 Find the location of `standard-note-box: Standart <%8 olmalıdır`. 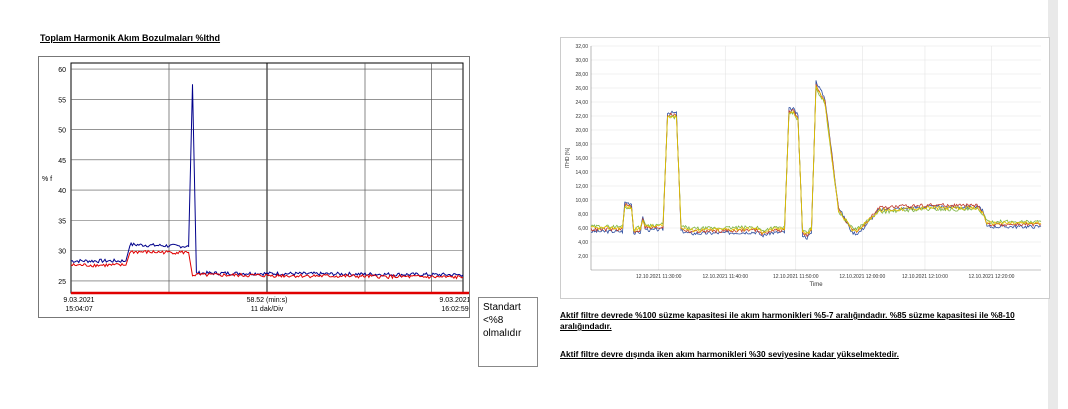

standard-note-box: Standart <%8 olmalıdır is located at coordinates (508, 332).